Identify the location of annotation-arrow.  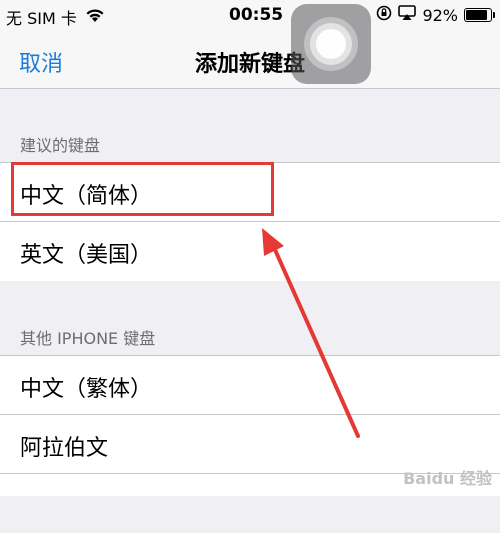
(311, 333).